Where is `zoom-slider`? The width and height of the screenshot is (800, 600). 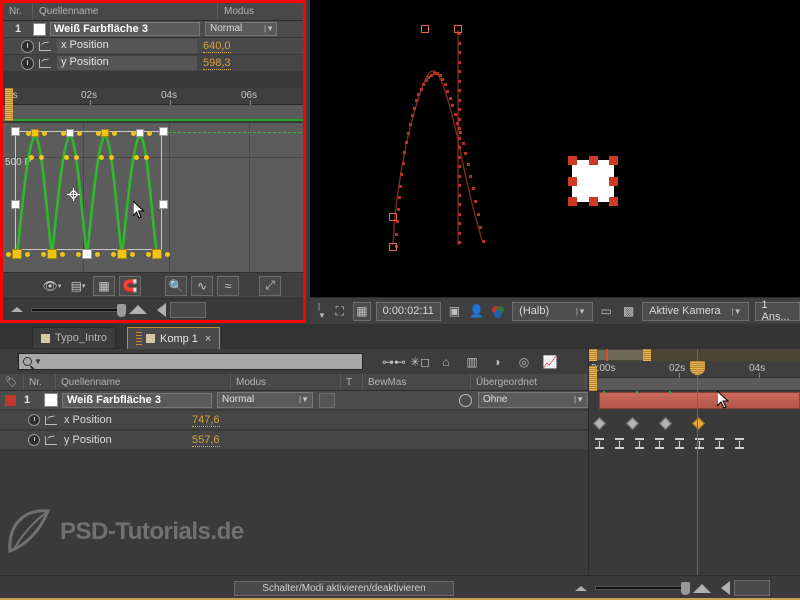 zoom-slider is located at coordinates (642, 588).